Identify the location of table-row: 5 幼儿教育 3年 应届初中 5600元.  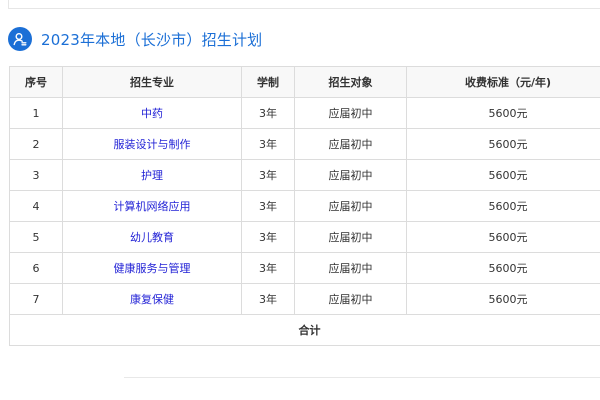
(304, 237).